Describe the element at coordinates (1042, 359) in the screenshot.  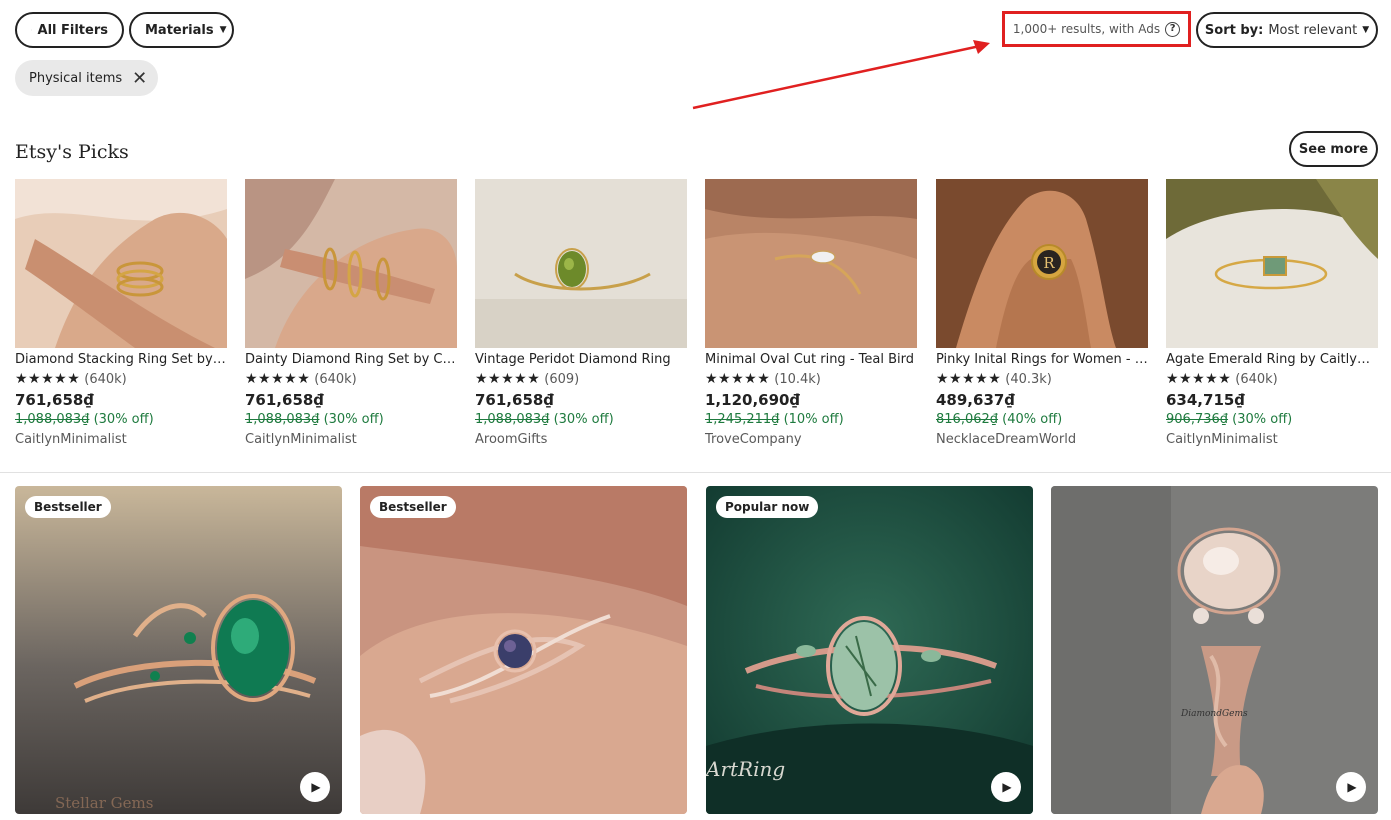
I see `pick-title: Pinky Inital Rings for Women - Gold` at that location.